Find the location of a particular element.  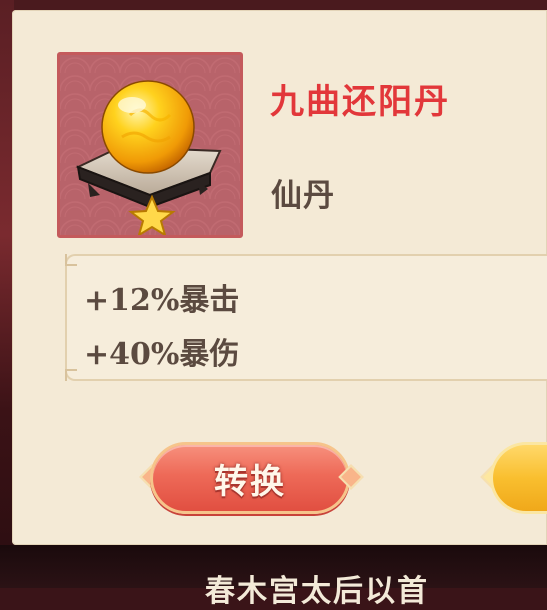

golden-elixir-orb-icon is located at coordinates (150, 145).